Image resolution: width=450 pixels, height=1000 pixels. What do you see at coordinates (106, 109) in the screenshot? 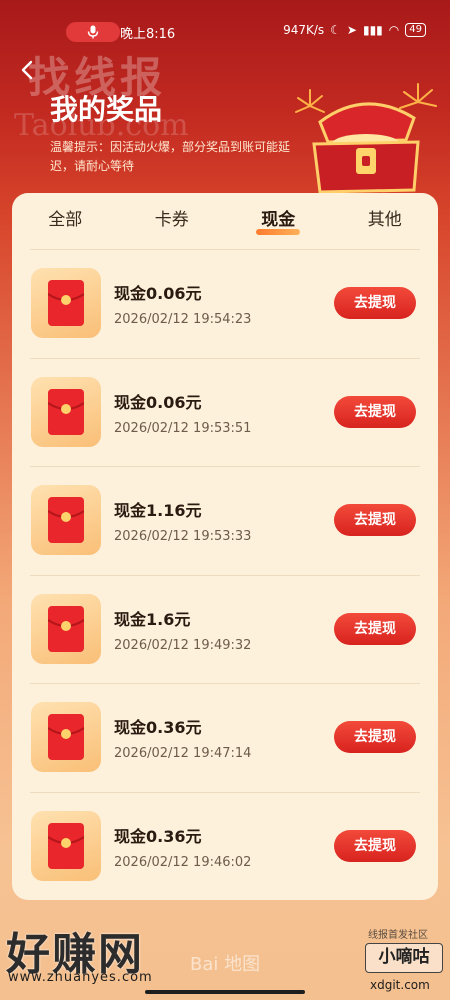
I see `page-title: 我的奖品` at bounding box center [106, 109].